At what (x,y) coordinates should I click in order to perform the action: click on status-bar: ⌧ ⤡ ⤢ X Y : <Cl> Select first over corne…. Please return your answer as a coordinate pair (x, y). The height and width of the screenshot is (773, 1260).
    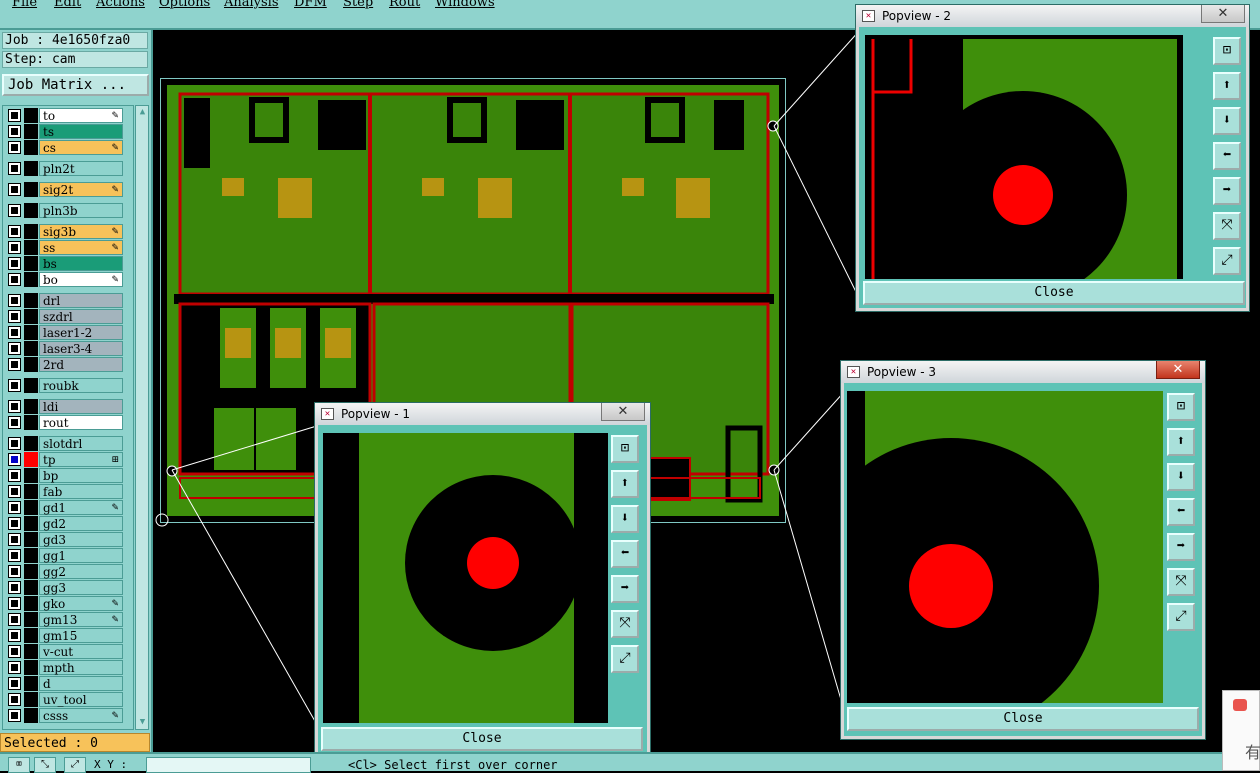
    Looking at the image, I should click on (630, 762).